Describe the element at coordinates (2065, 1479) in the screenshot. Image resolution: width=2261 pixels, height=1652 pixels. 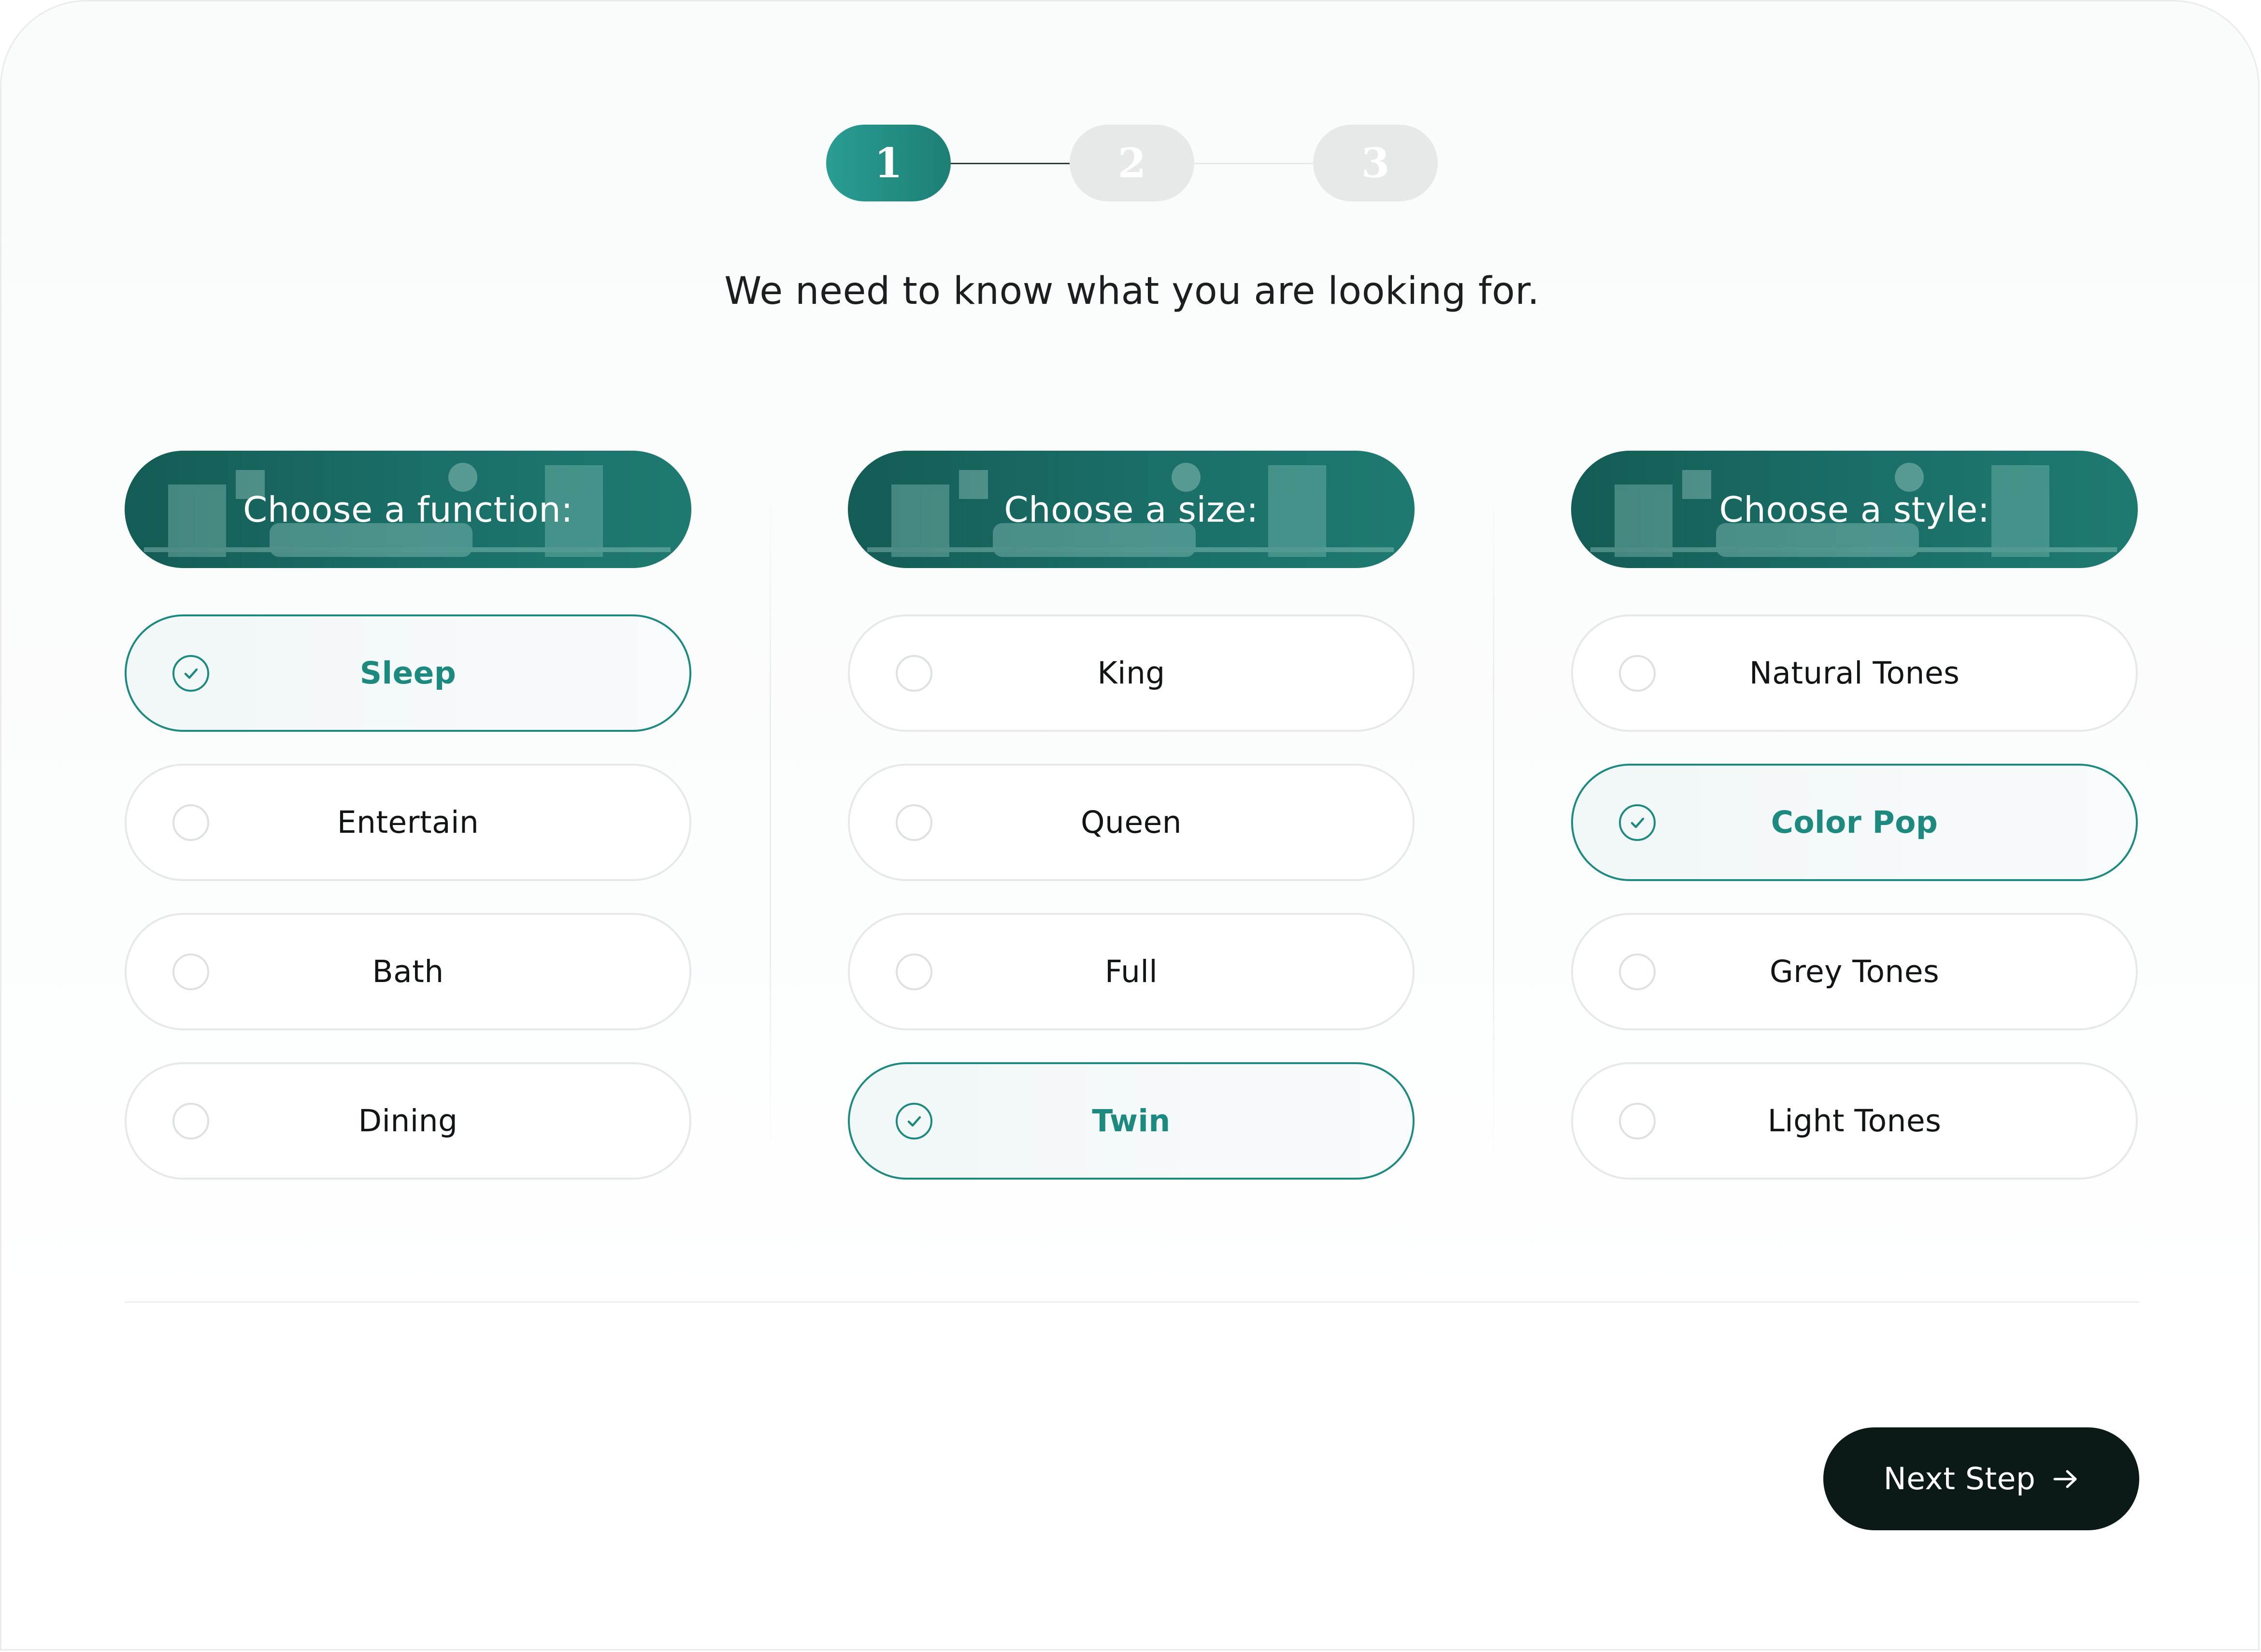
I see `arrow-right-icon` at that location.